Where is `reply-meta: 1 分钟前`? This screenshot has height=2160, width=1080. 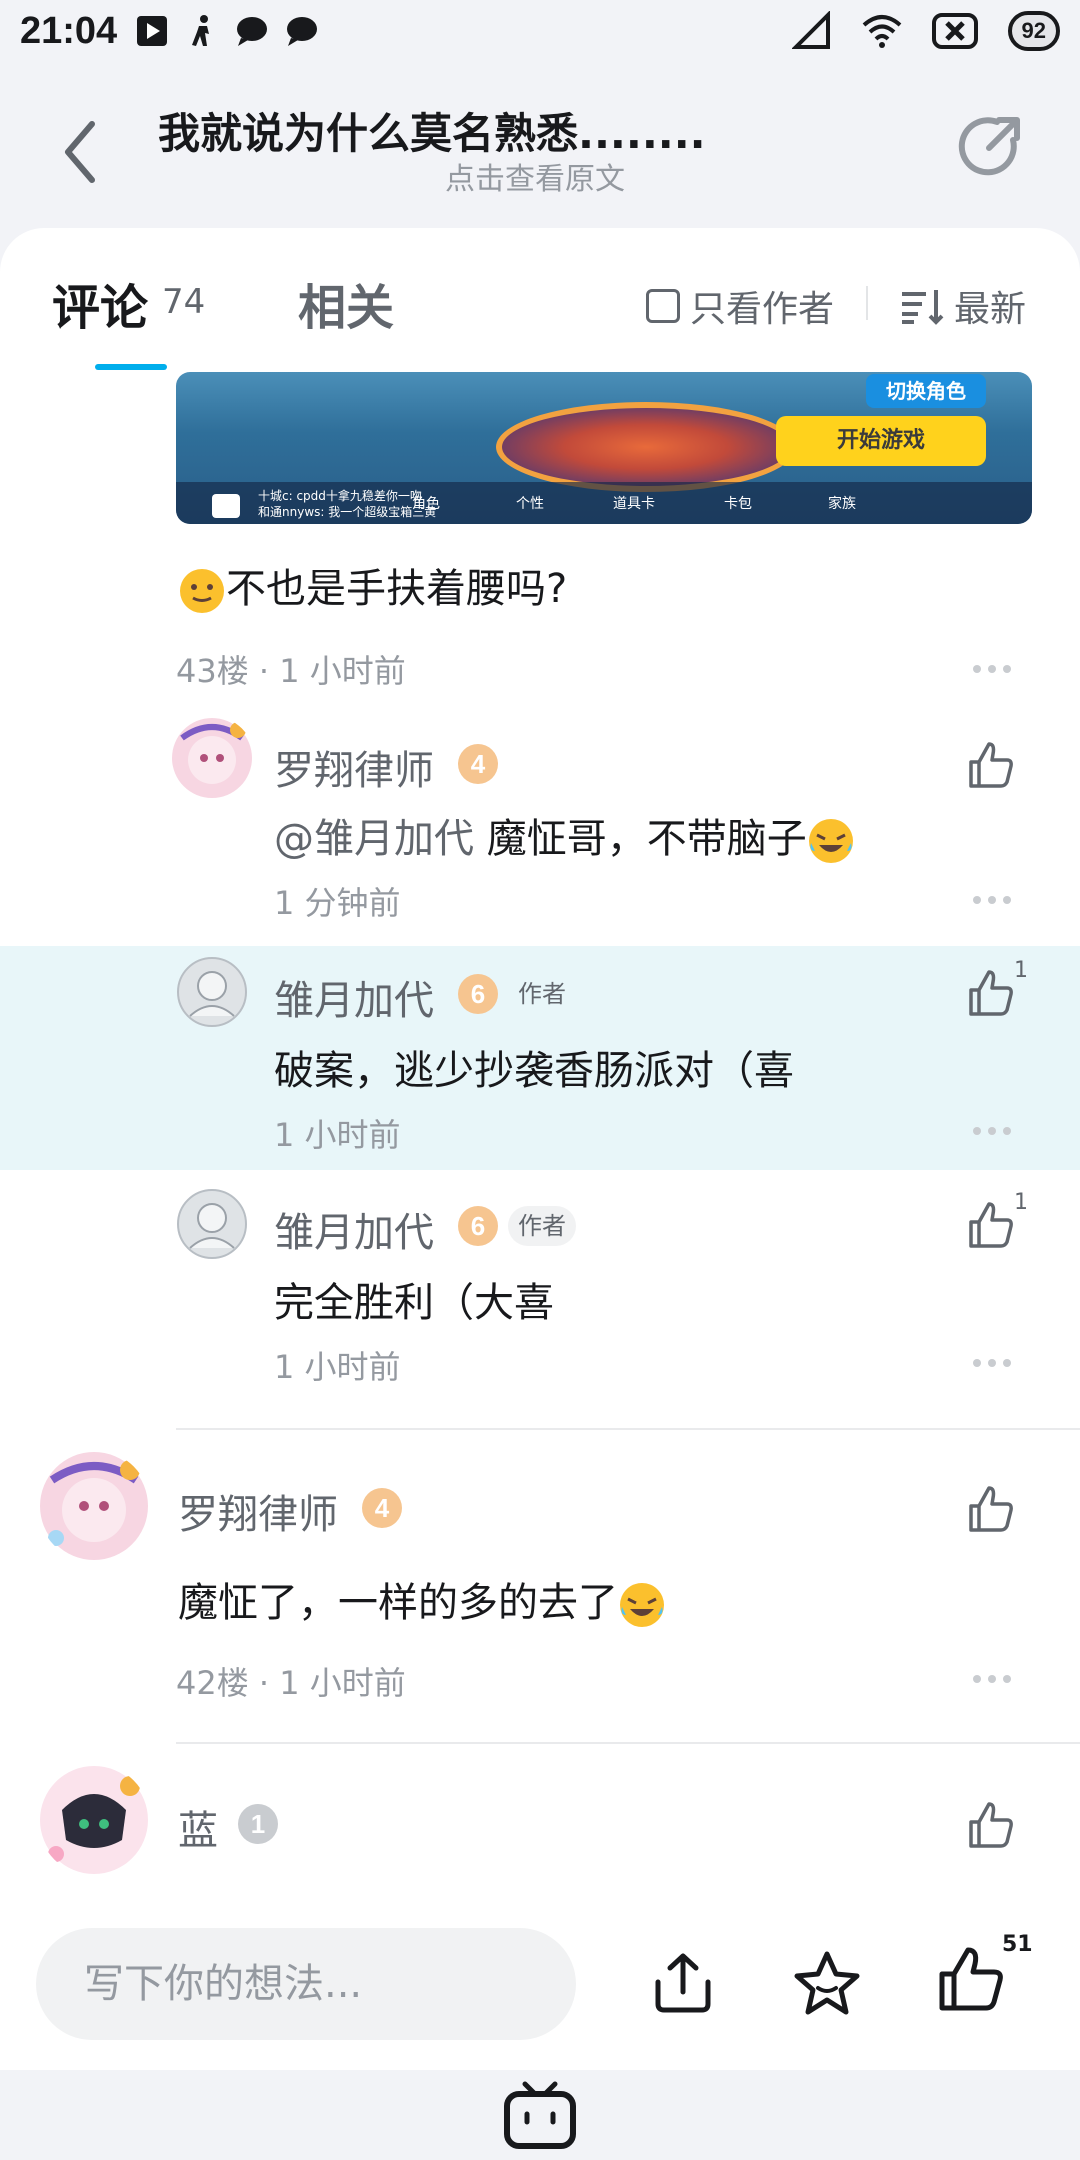 reply-meta: 1 分钟前 is located at coordinates (337, 903).